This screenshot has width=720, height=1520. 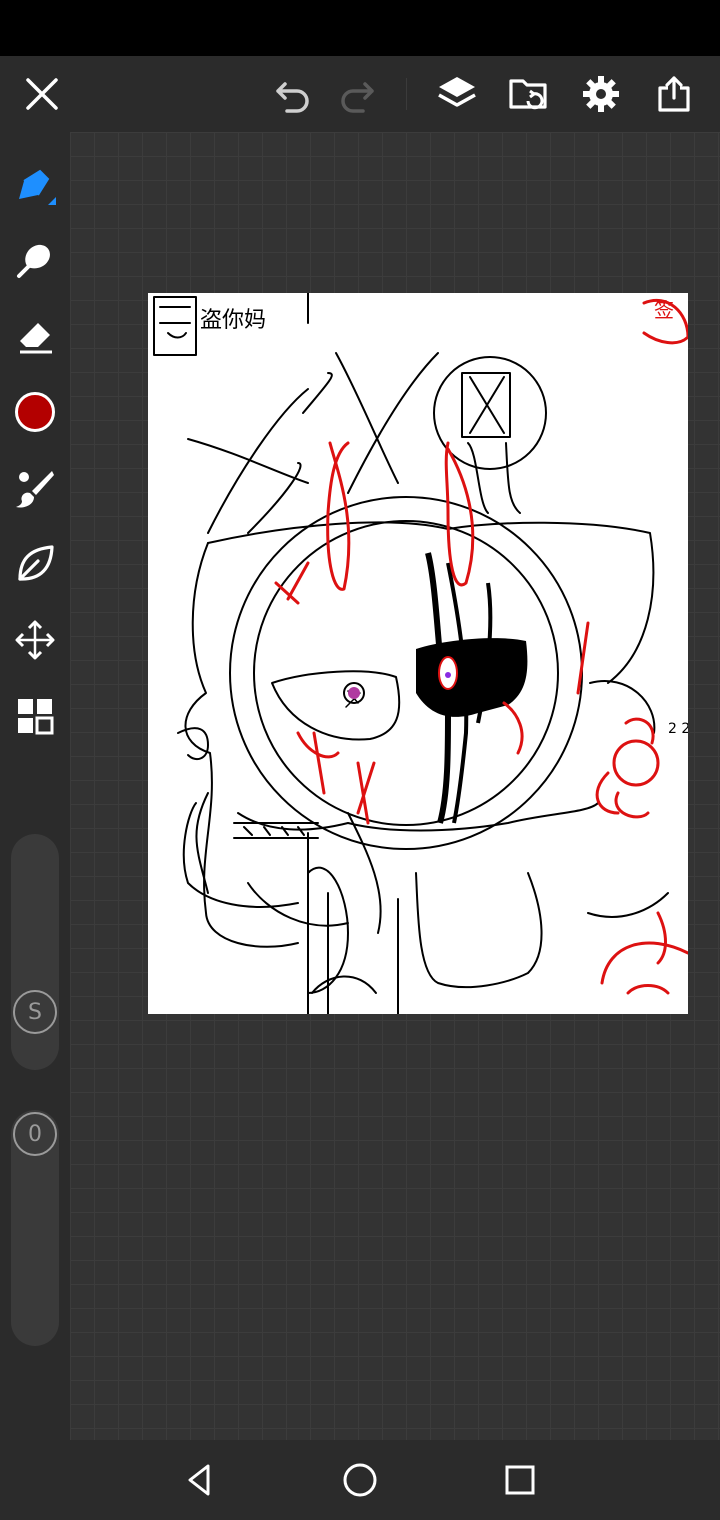 What do you see at coordinates (360, 28) in the screenshot?
I see `status-bar` at bounding box center [360, 28].